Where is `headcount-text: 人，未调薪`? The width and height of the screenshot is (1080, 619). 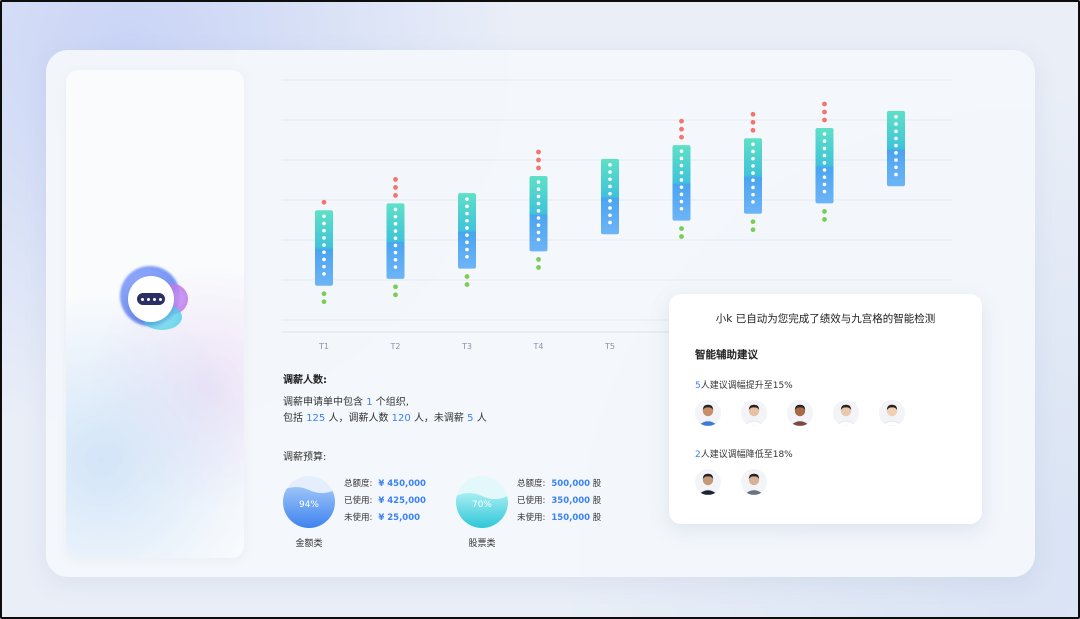
headcount-text: 人，未调薪 is located at coordinates (438, 418).